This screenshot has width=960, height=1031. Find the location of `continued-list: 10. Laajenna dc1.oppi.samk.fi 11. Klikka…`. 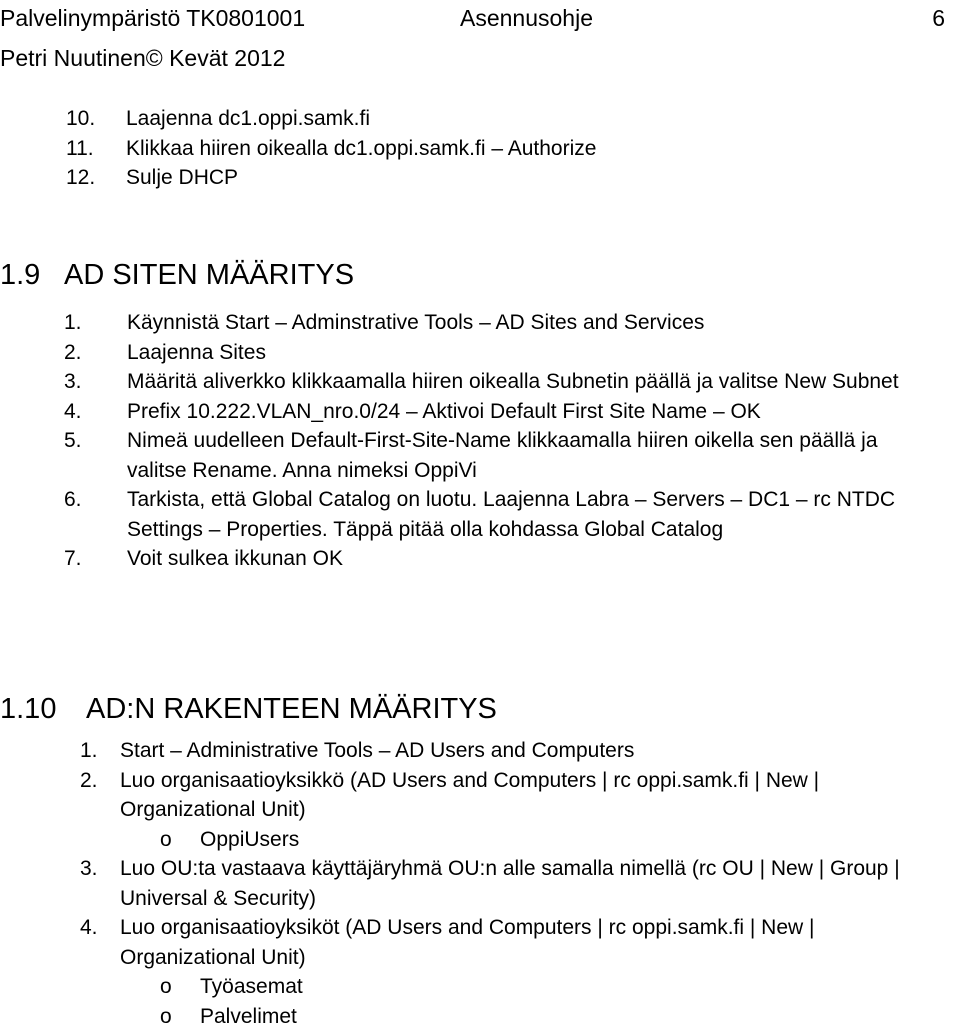

continued-list: 10. Laajenna dc1.oppi.samk.fi 11. Klikka… is located at coordinates (480, 148).